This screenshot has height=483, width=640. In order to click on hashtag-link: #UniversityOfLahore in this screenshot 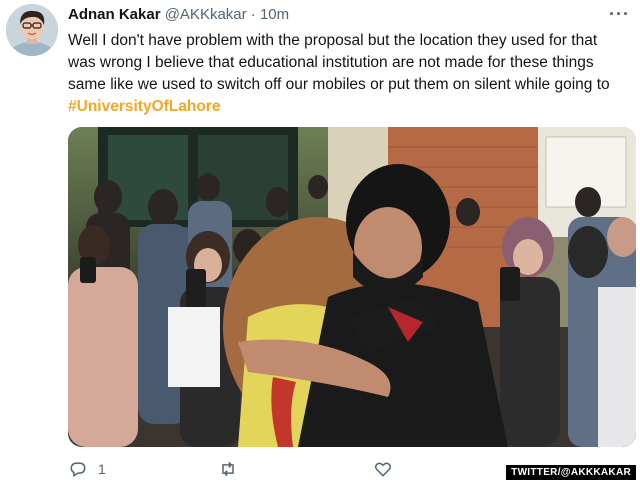, I will do `click(144, 106)`.